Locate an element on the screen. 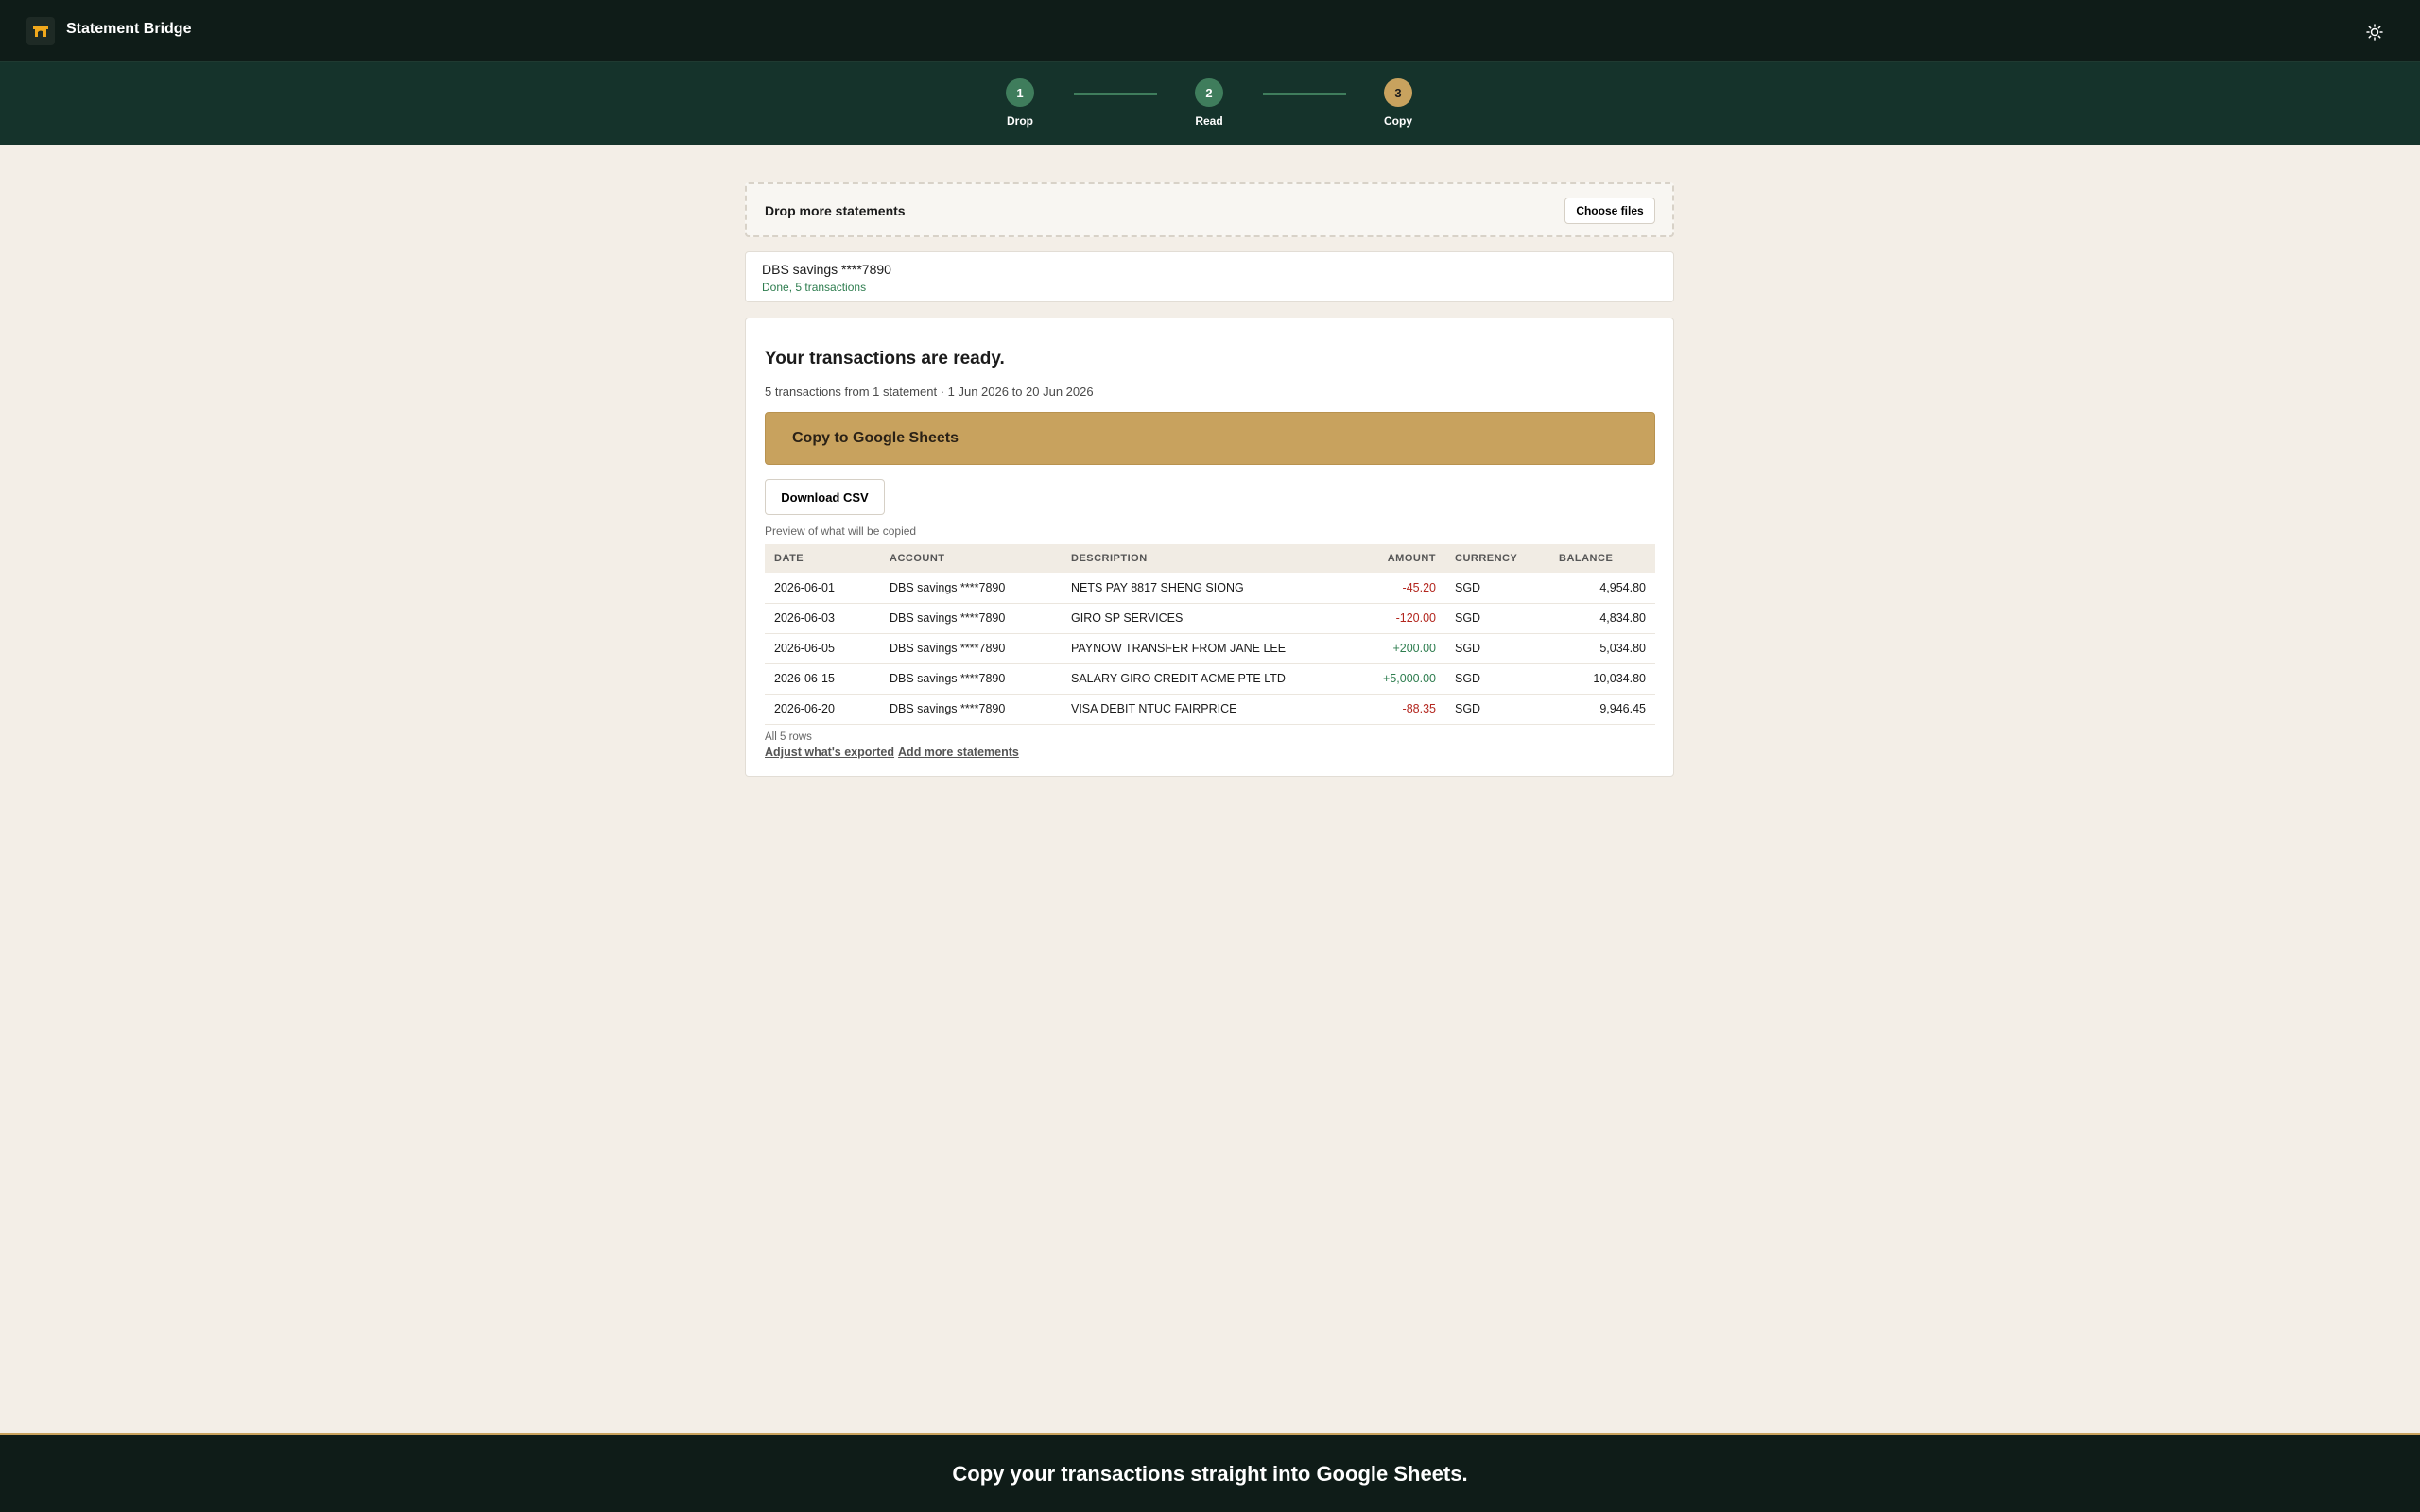 The image size is (2420, 1512). results-heading: Your transactions are ready. is located at coordinates (885, 359).